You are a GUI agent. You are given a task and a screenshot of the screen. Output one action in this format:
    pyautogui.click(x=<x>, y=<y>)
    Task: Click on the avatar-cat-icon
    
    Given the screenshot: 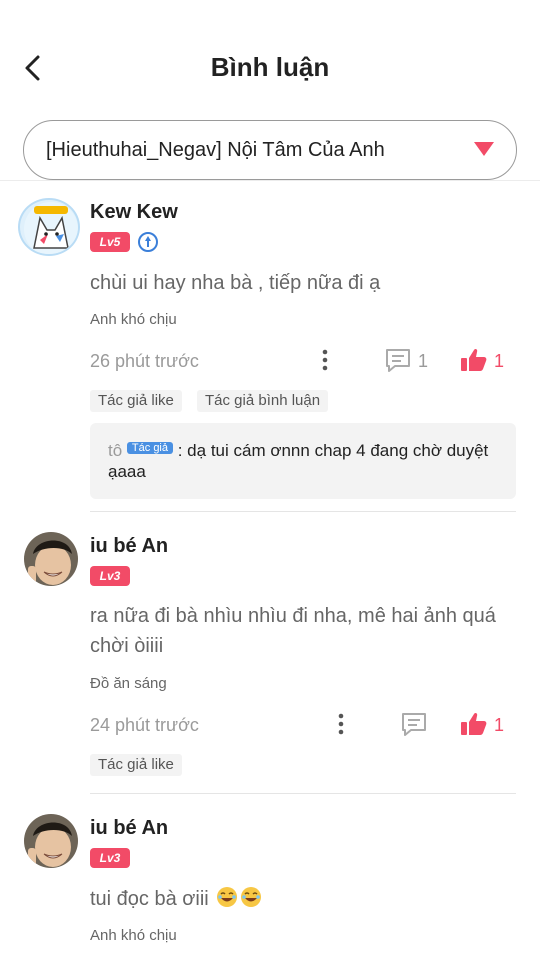 What is the action you would take?
    pyautogui.click(x=51, y=228)
    